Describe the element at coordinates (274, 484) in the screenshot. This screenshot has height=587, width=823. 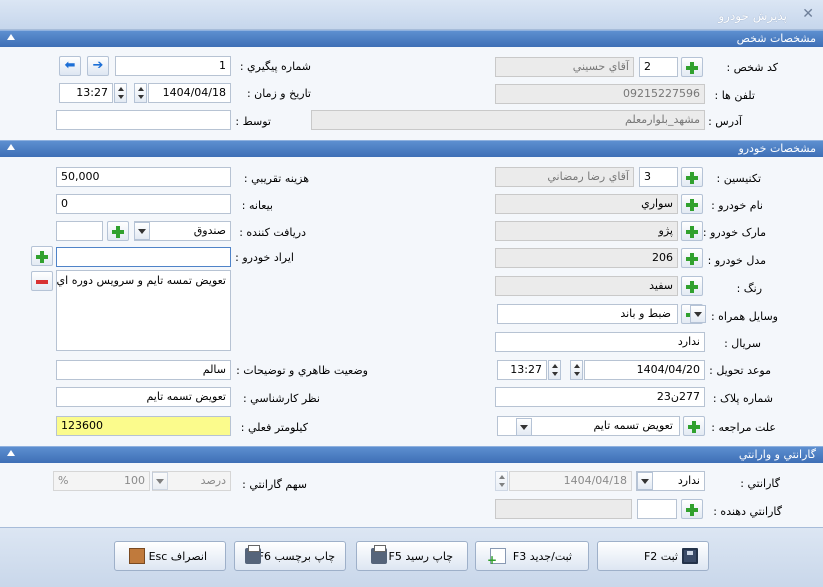
I see `share-label: سهم گارانتي :` at that location.